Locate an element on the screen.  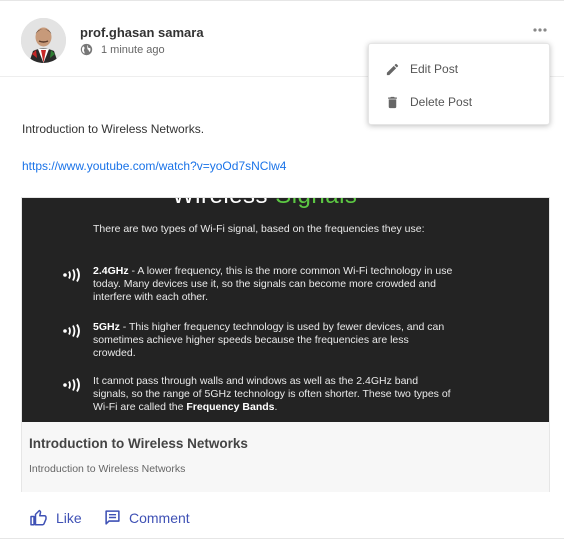
comment-button: Comment is located at coordinates (147, 517).